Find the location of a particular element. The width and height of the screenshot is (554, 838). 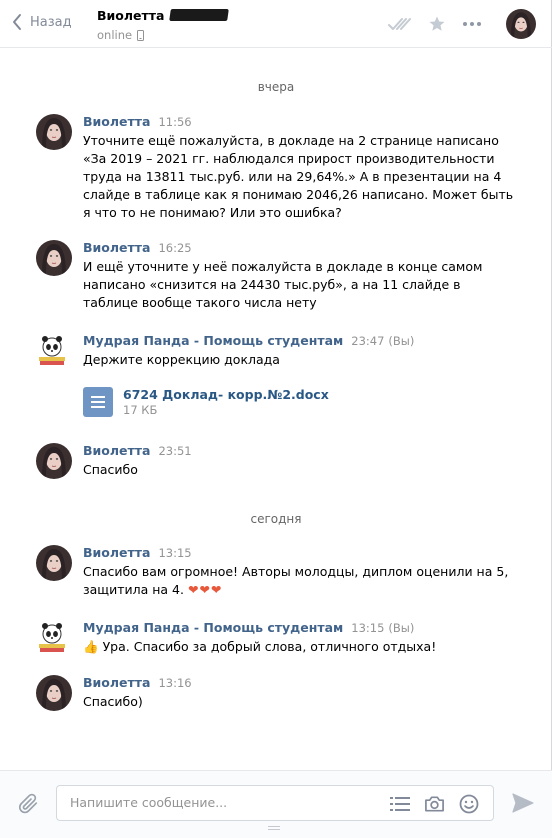

paperclip-icon is located at coordinates (28, 803).